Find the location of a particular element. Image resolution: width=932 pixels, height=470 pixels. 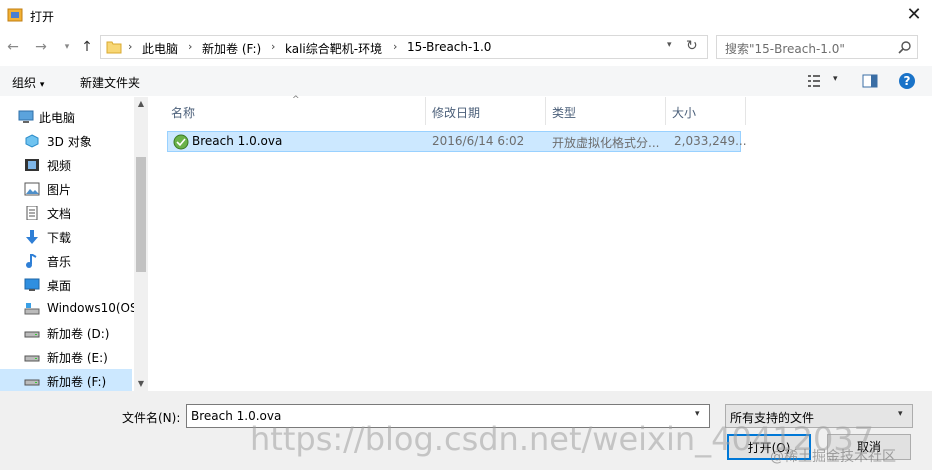

forward-arrow-icon: → is located at coordinates (41, 47).